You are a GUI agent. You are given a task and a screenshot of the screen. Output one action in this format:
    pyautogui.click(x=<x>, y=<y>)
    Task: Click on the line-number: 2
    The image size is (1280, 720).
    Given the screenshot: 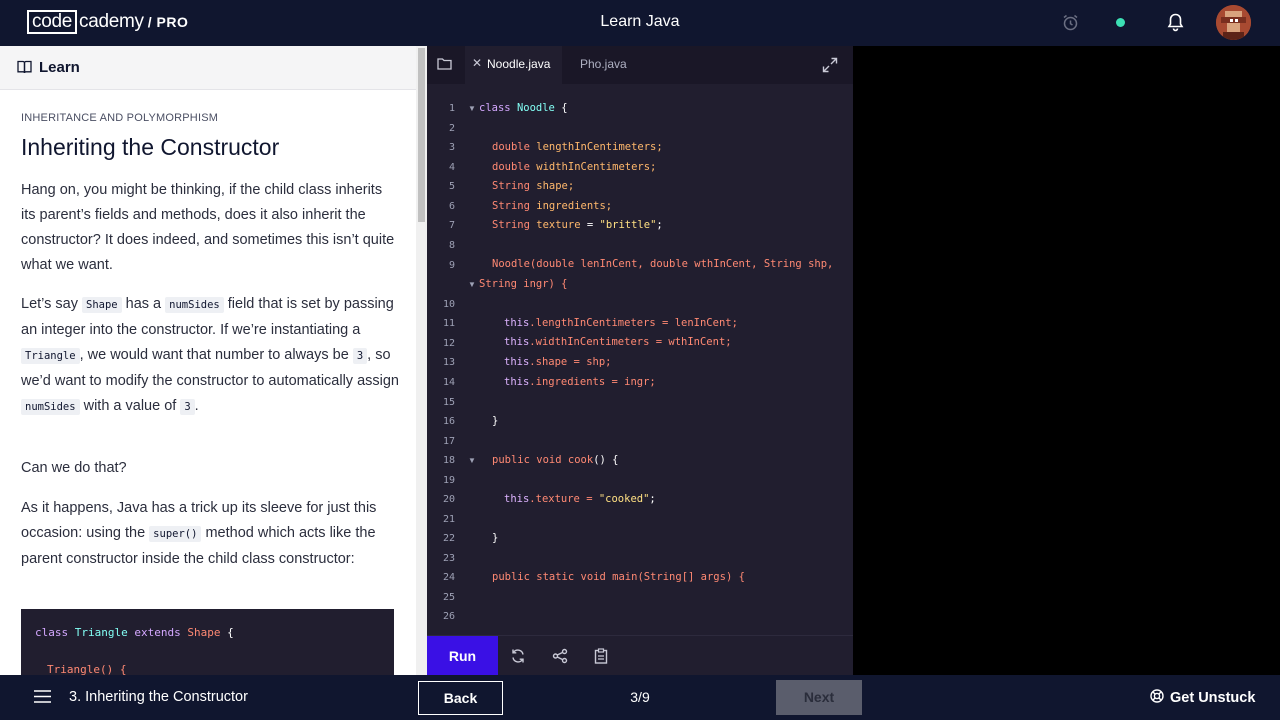 What is the action you would take?
    pyautogui.click(x=451, y=128)
    